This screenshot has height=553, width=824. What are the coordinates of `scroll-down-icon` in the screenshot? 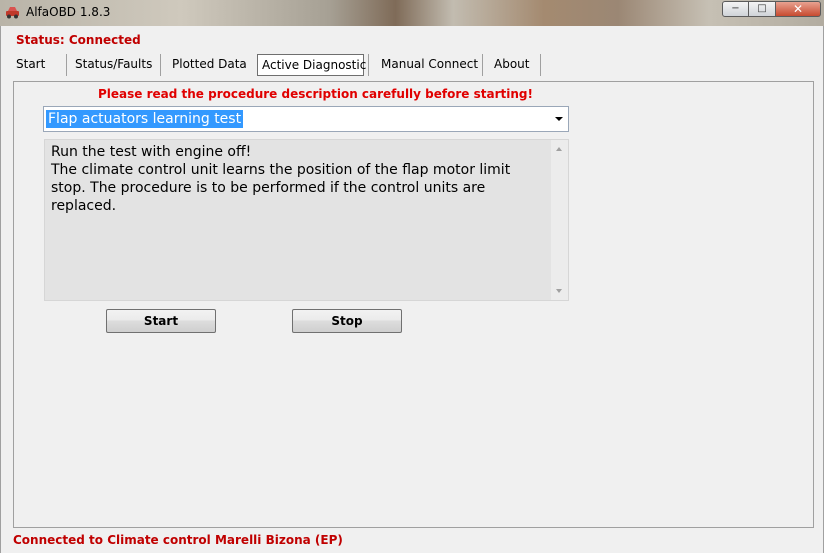 It's located at (559, 291).